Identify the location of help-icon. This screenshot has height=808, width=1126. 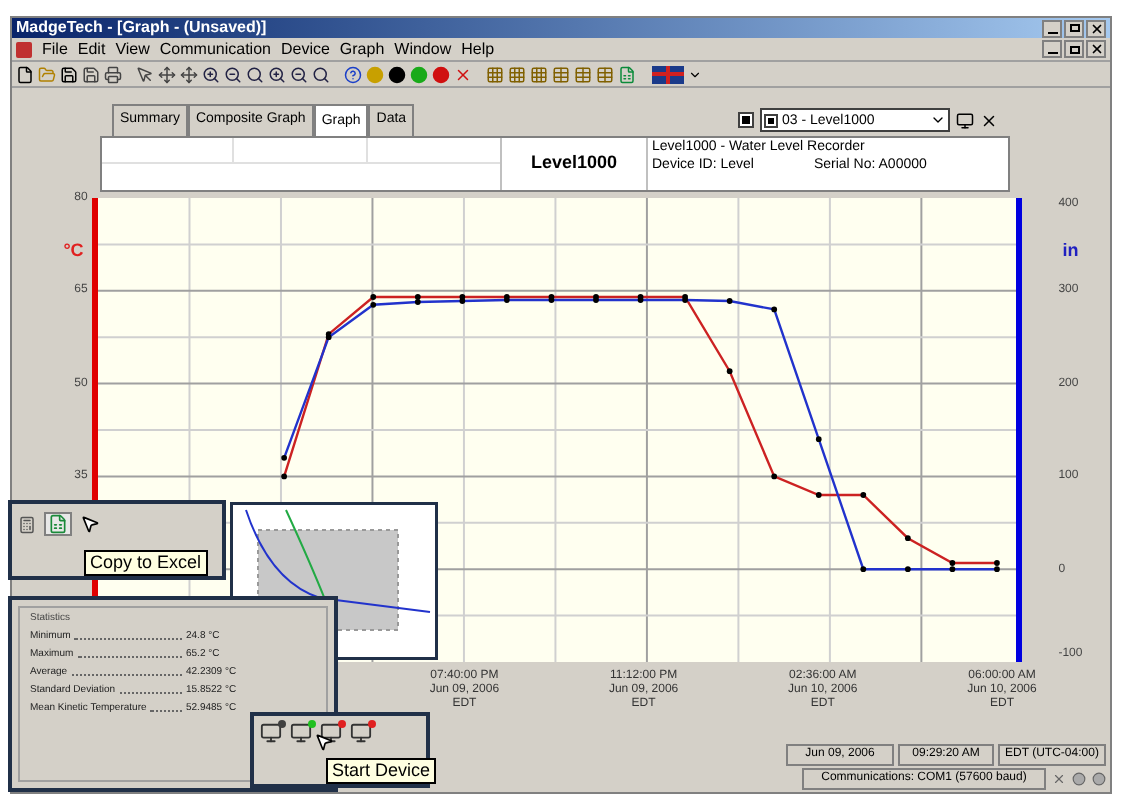
(353, 74).